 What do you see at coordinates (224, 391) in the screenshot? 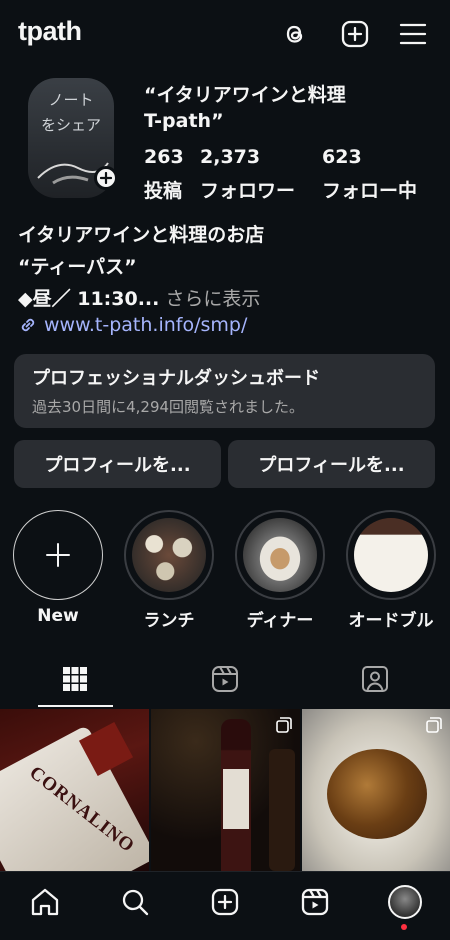
I see `professional-dashboard: プロフェッショナルダッシュボード 過去30日間に4,294回閲覧されました。` at bounding box center [224, 391].